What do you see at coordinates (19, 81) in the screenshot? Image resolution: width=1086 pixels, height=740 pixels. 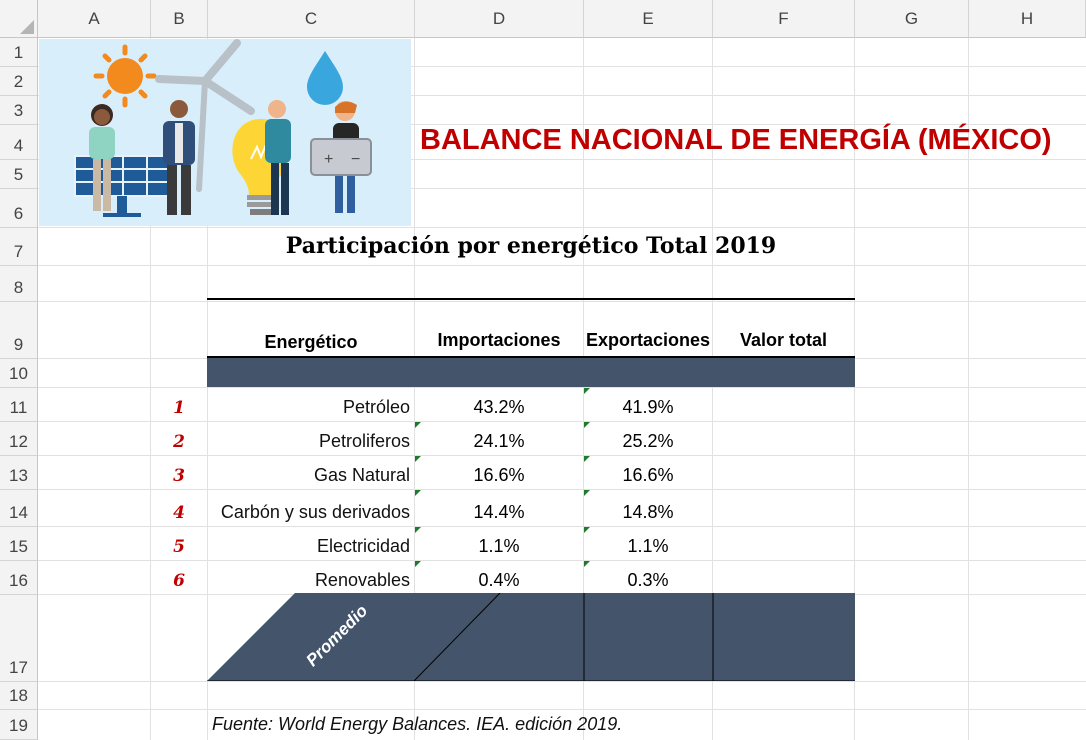 I see `row-header-2: 2` at bounding box center [19, 81].